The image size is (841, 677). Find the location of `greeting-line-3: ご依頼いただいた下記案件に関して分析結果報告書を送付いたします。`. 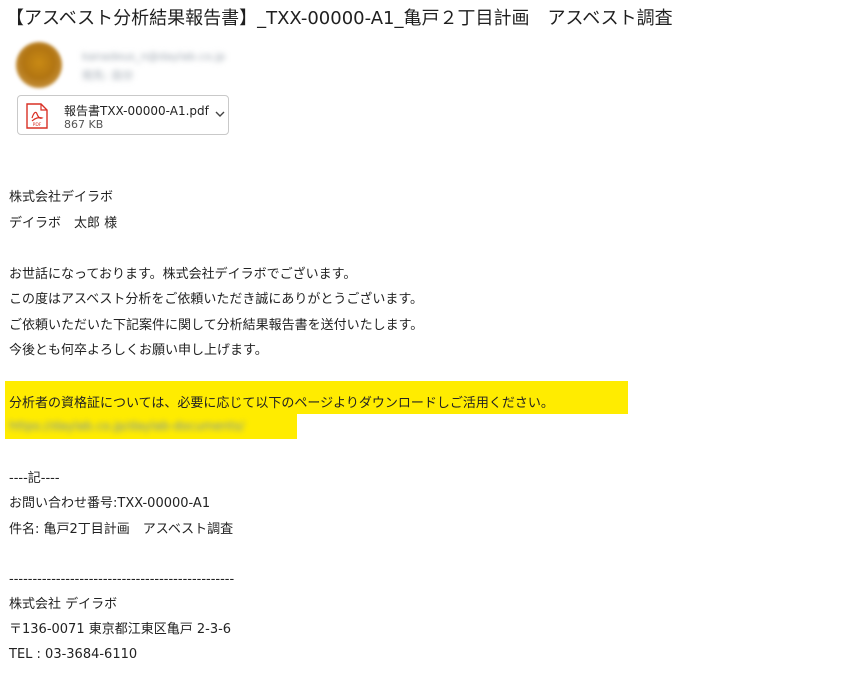

greeting-line-3: ご依頼いただいた下記案件に関して分析結果報告書を送付いたします。 is located at coordinates (216, 325).